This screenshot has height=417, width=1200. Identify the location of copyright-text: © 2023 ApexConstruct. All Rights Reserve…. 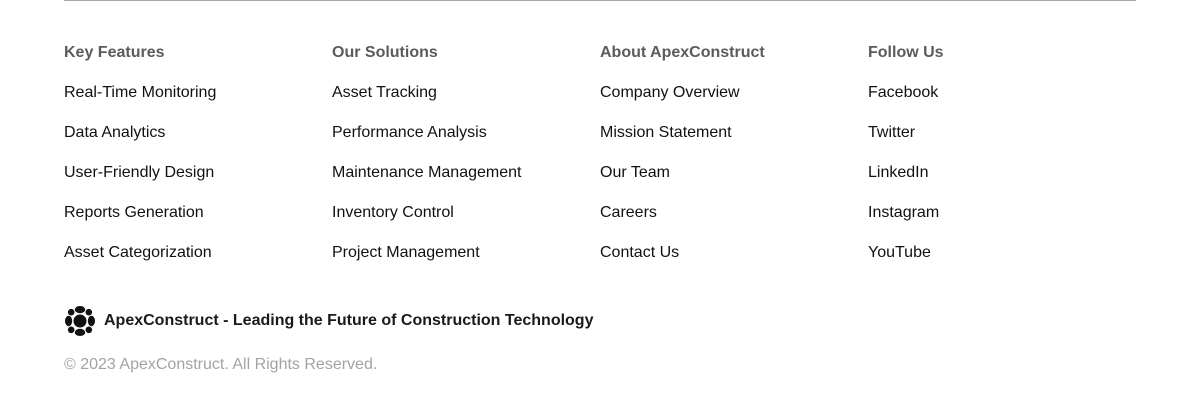
(221, 364).